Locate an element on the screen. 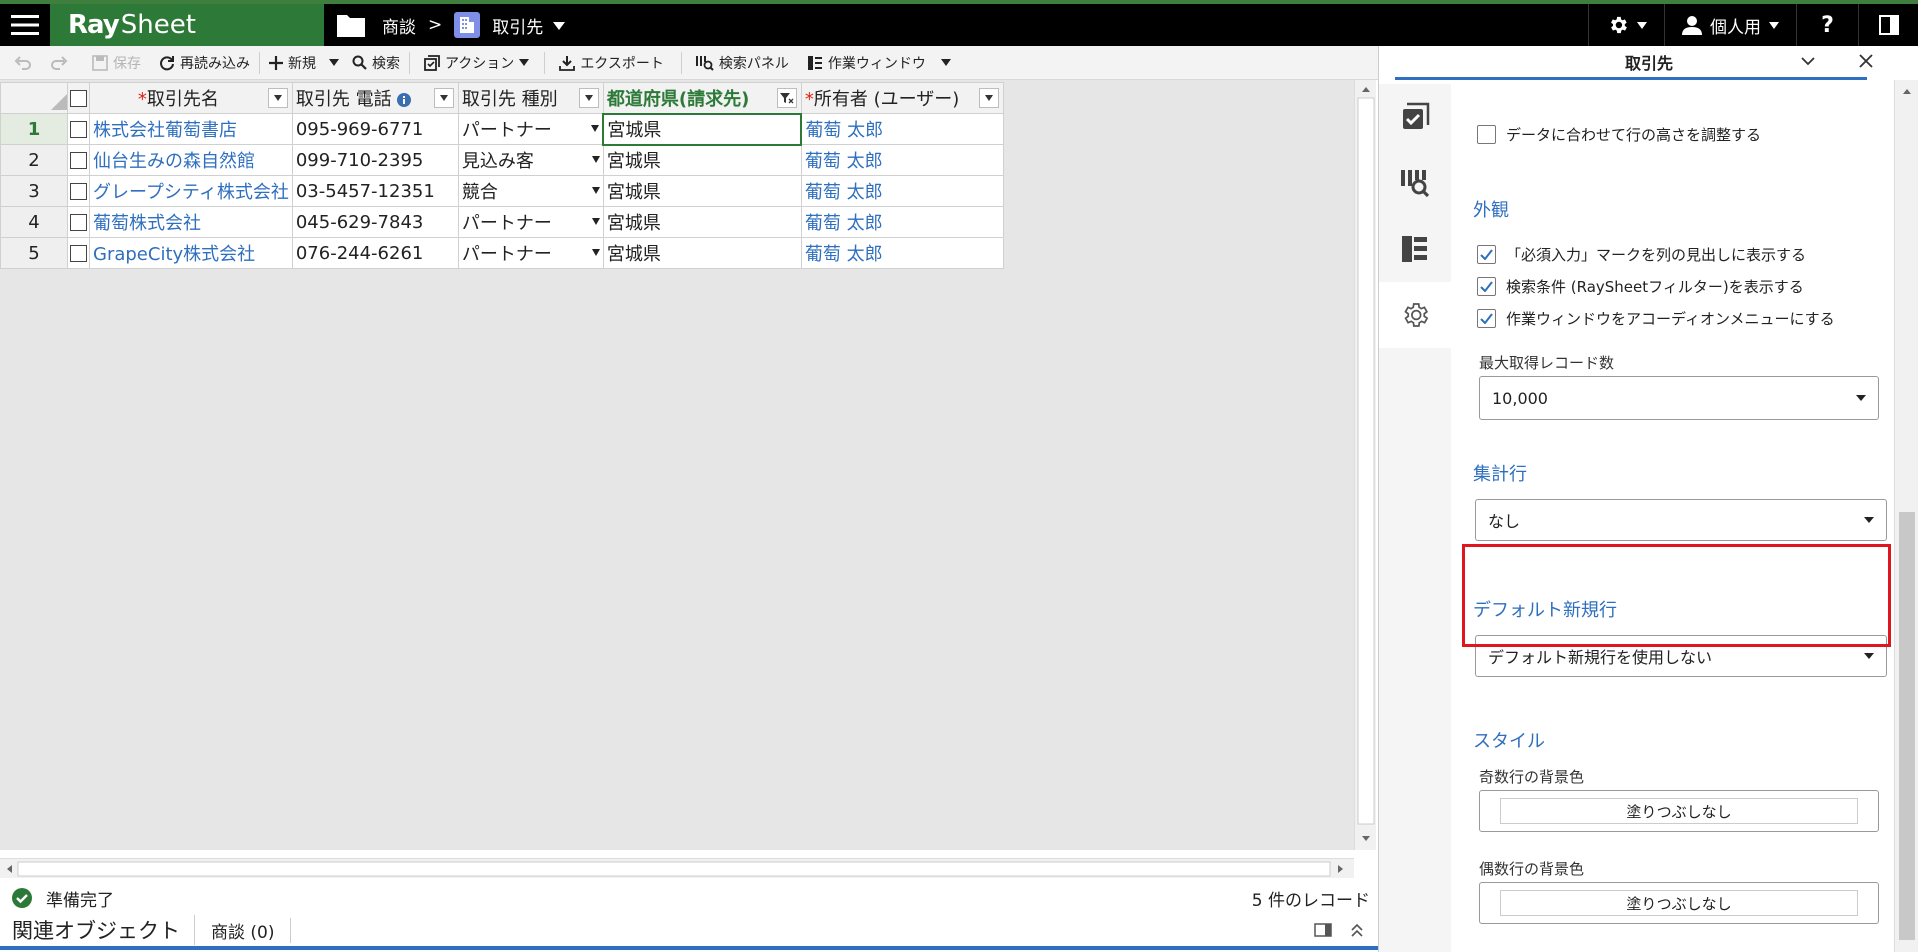 This screenshot has height=952, width=1918. column-header-account-name: *取引先名 is located at coordinates (191, 98).